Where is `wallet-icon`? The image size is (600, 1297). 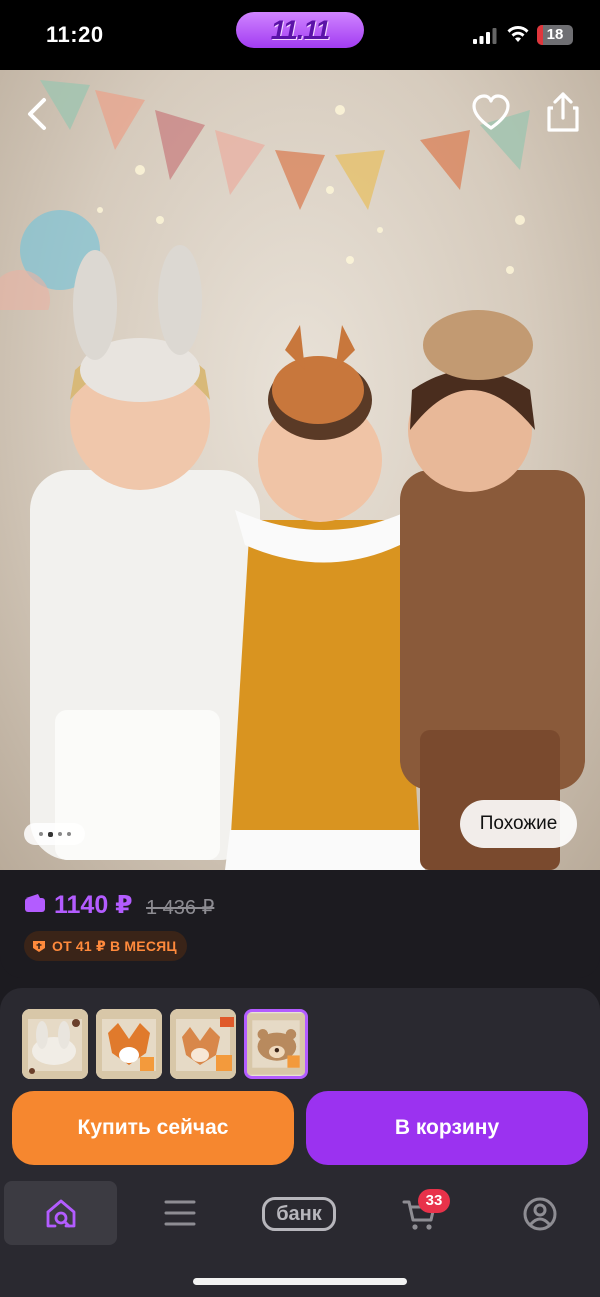
wallet-icon is located at coordinates (35, 903).